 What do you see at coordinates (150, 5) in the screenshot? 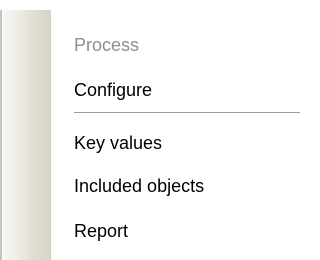
I see `menu-top-band` at bounding box center [150, 5].